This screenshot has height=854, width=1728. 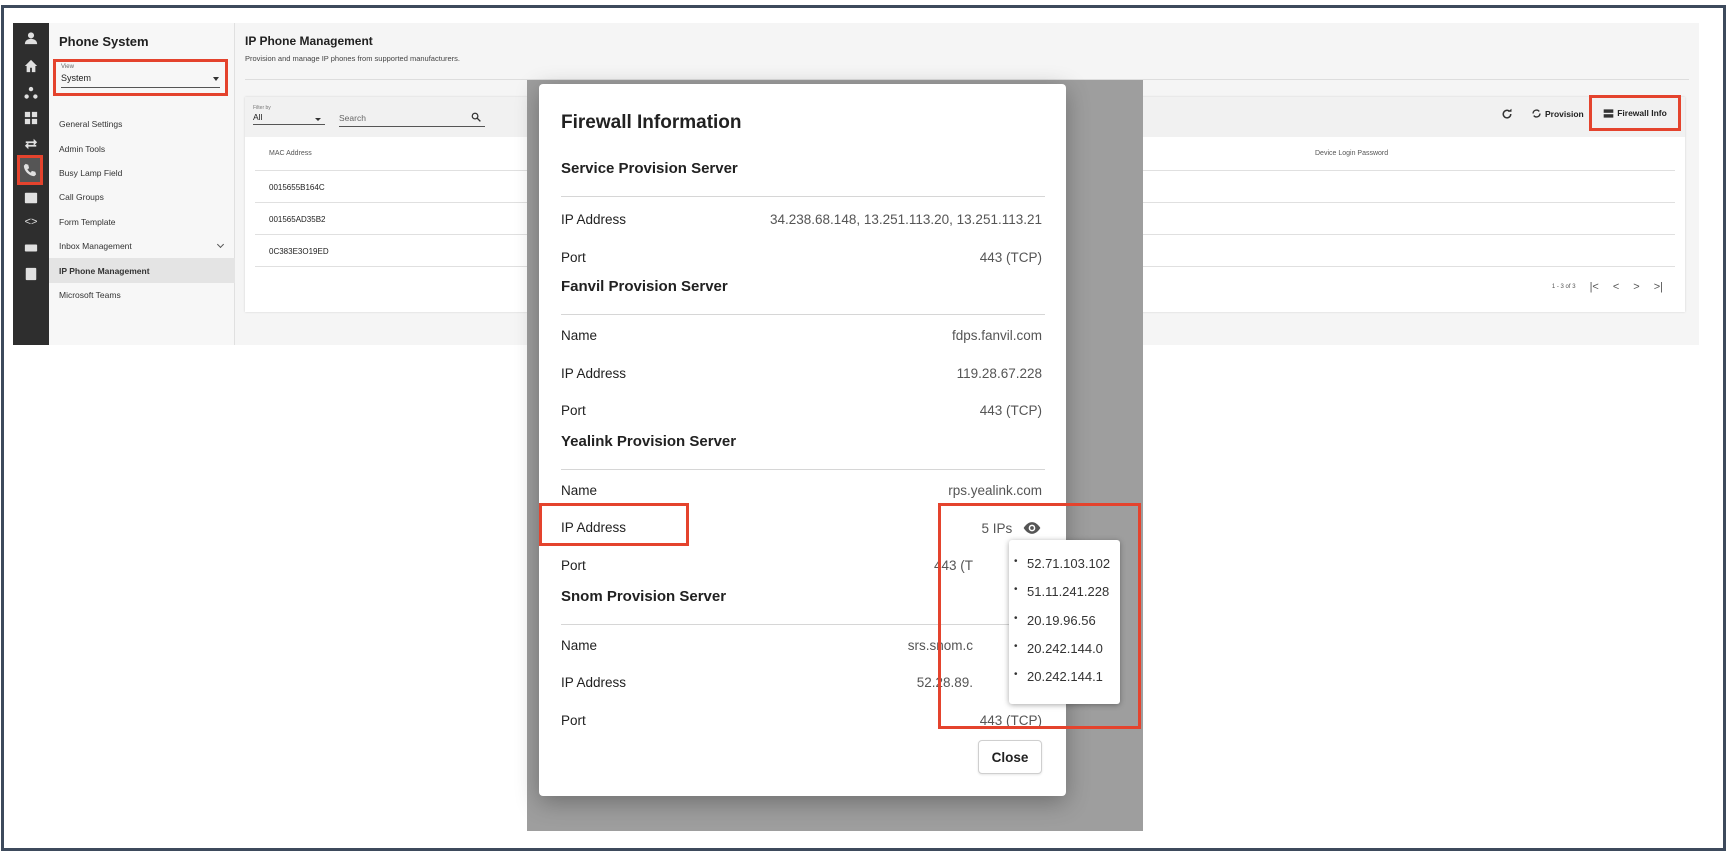 What do you see at coordinates (644, 286) in the screenshot?
I see `section-title: Fanvil Provision Server` at bounding box center [644, 286].